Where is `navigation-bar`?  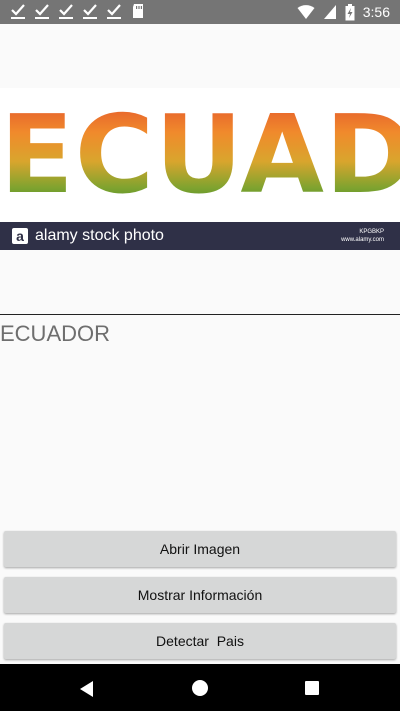
navigation-bar is located at coordinates (200, 687).